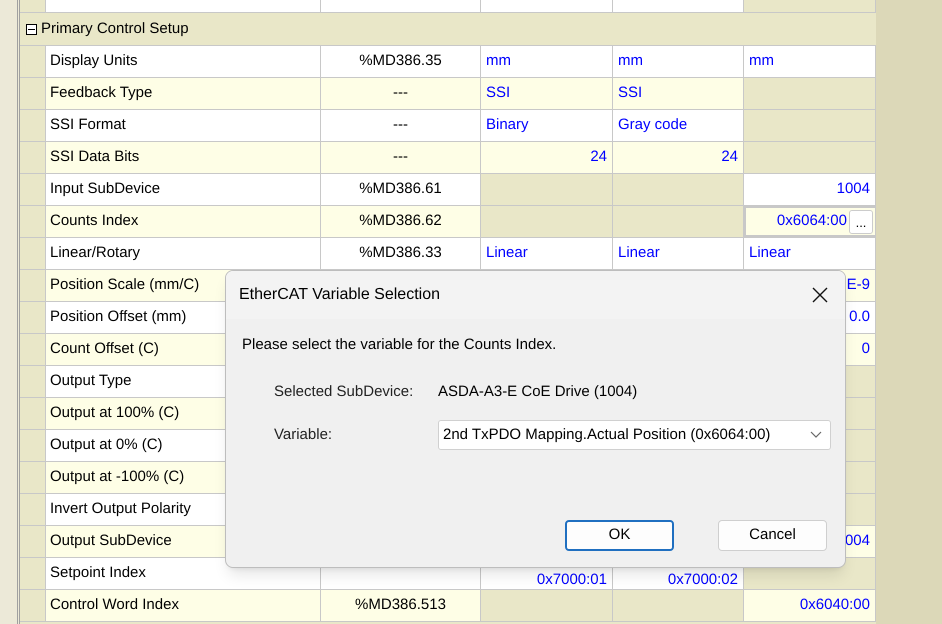  Describe the element at coordinates (183, 125) in the screenshot. I see `table-cell: SSI Format` at that location.